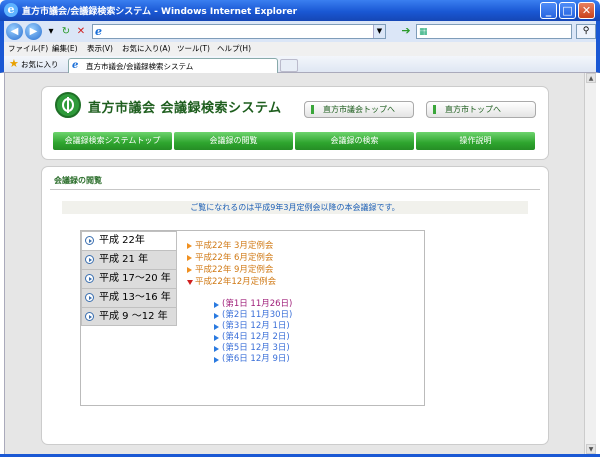 This screenshot has height=457, width=600. Describe the element at coordinates (300, 64) in the screenshot. I see `favorites-bar: ★ お気に入り e 直方市議会/会議録検索システム` at that location.